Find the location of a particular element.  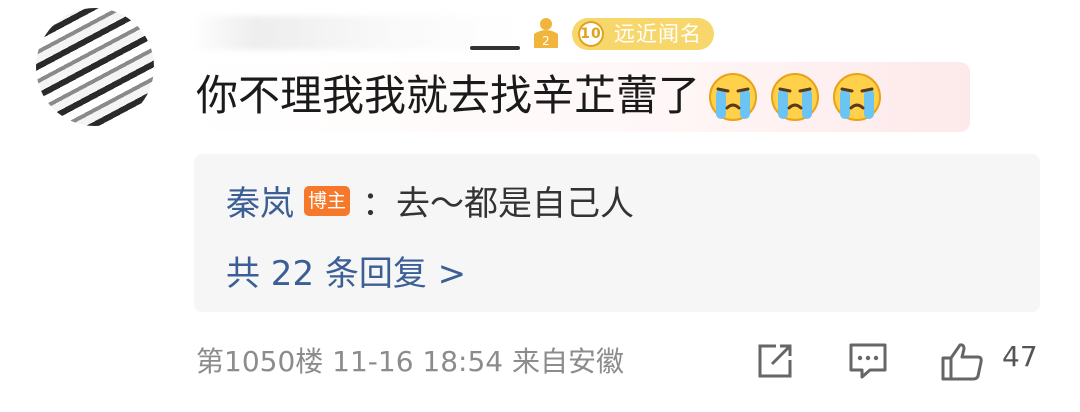

view-replies-link: 共 22 条回复 > is located at coordinates (346, 270).